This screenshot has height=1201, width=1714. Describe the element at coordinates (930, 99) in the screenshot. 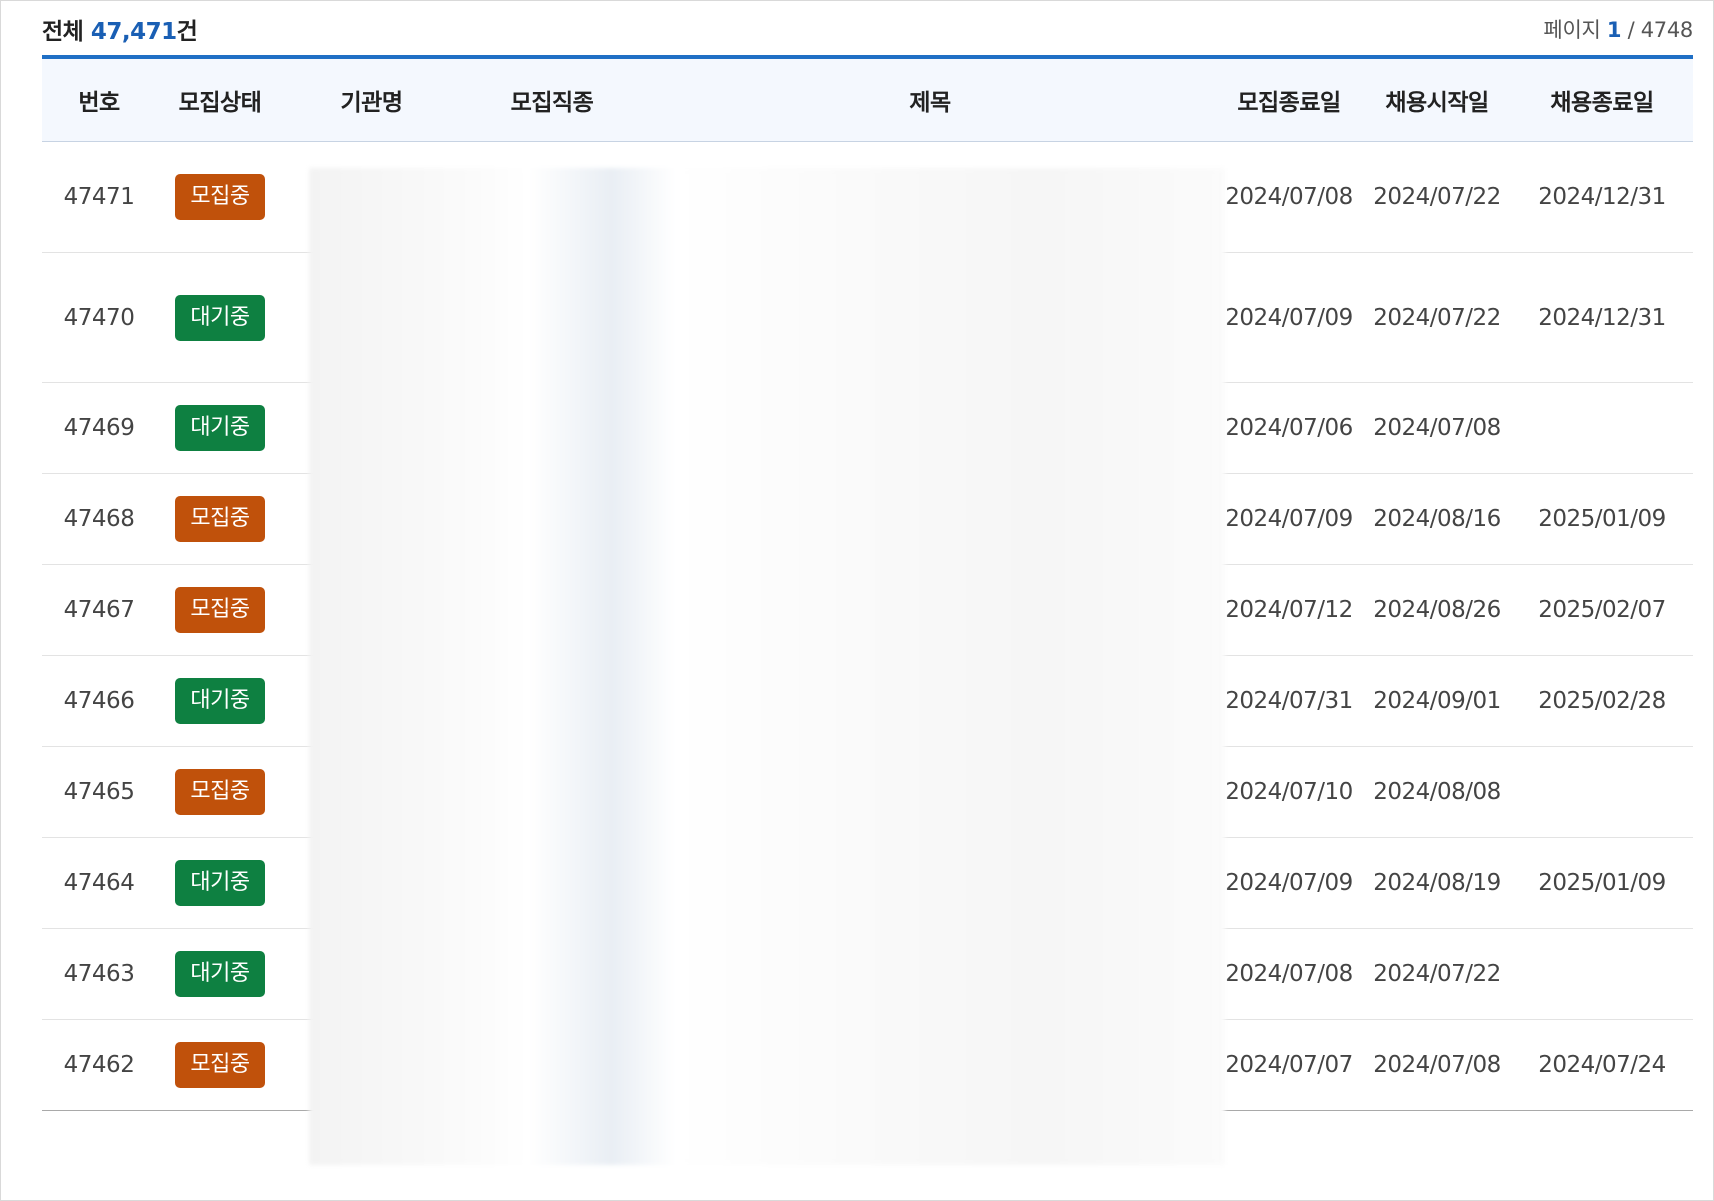

I see `column-header-title: 제목` at that location.